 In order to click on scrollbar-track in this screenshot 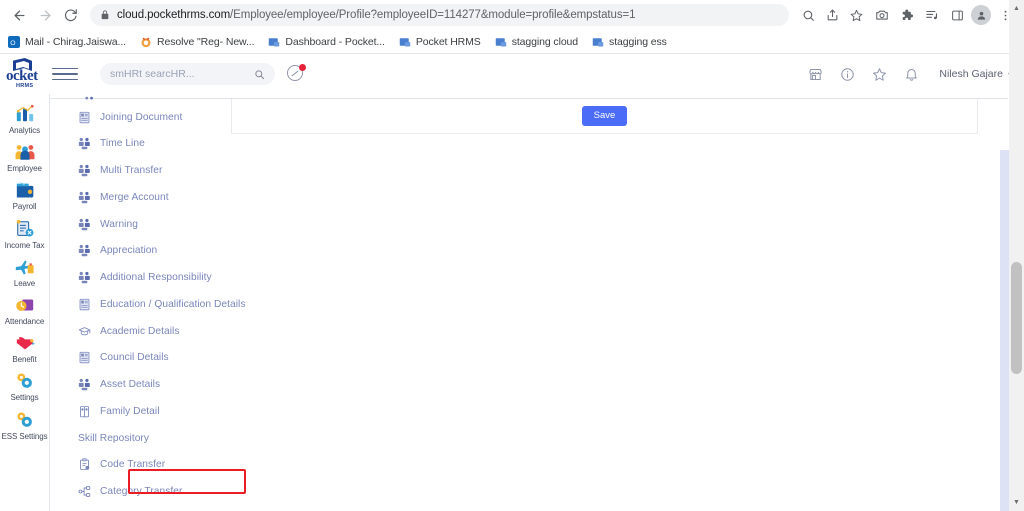, I will do `click(1016, 255)`.